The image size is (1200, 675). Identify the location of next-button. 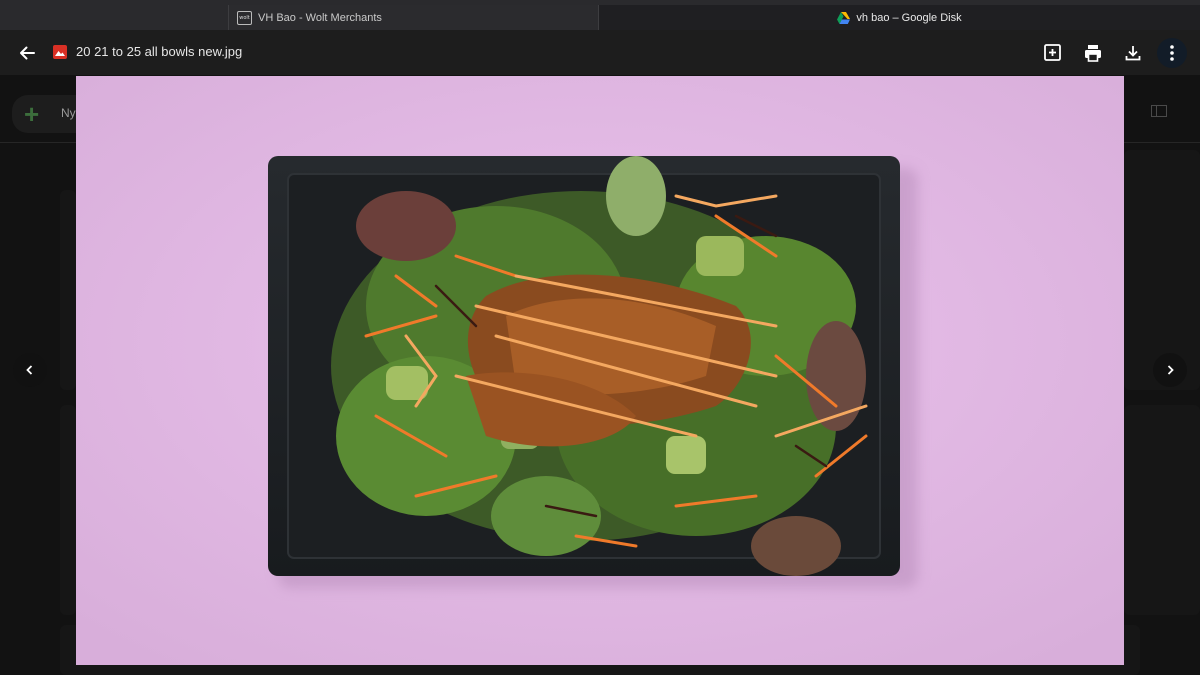
(1170, 370).